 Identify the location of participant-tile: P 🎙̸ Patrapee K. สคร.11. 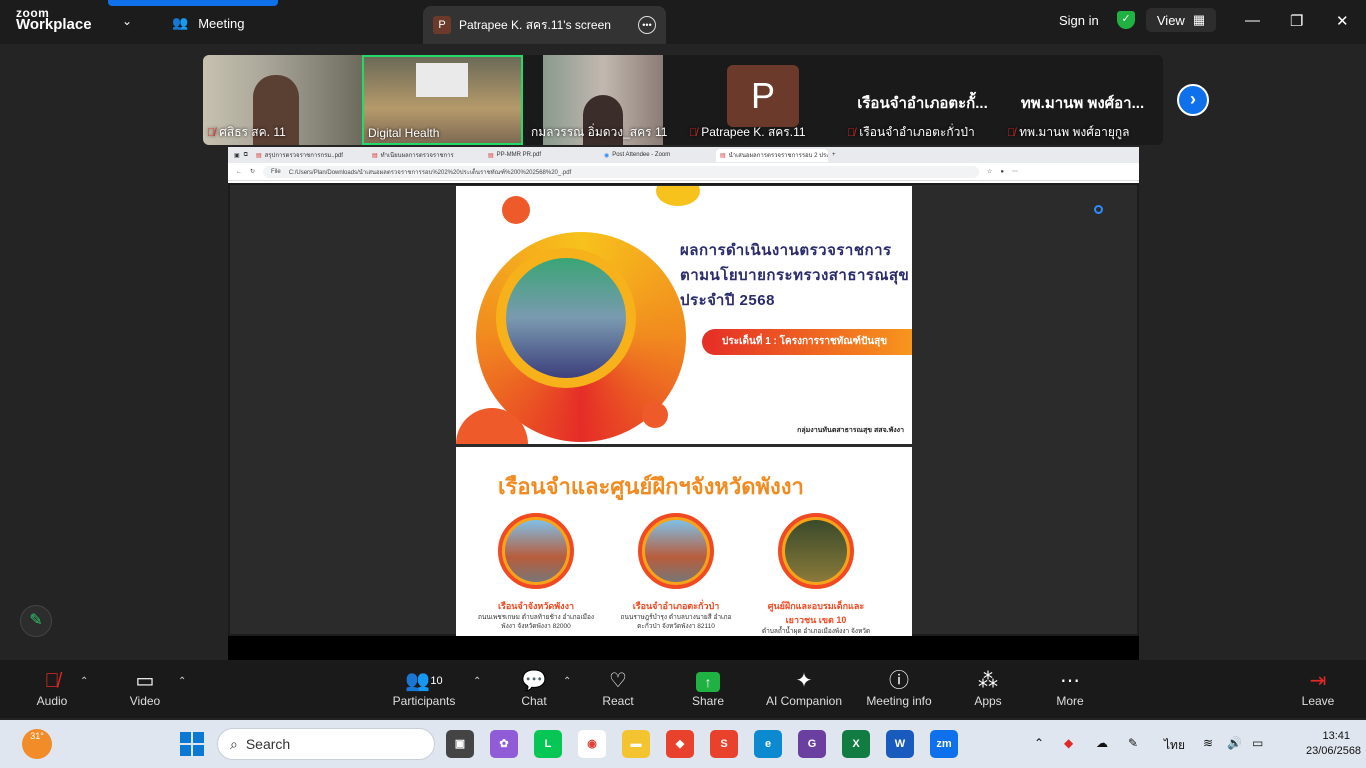
(762, 100).